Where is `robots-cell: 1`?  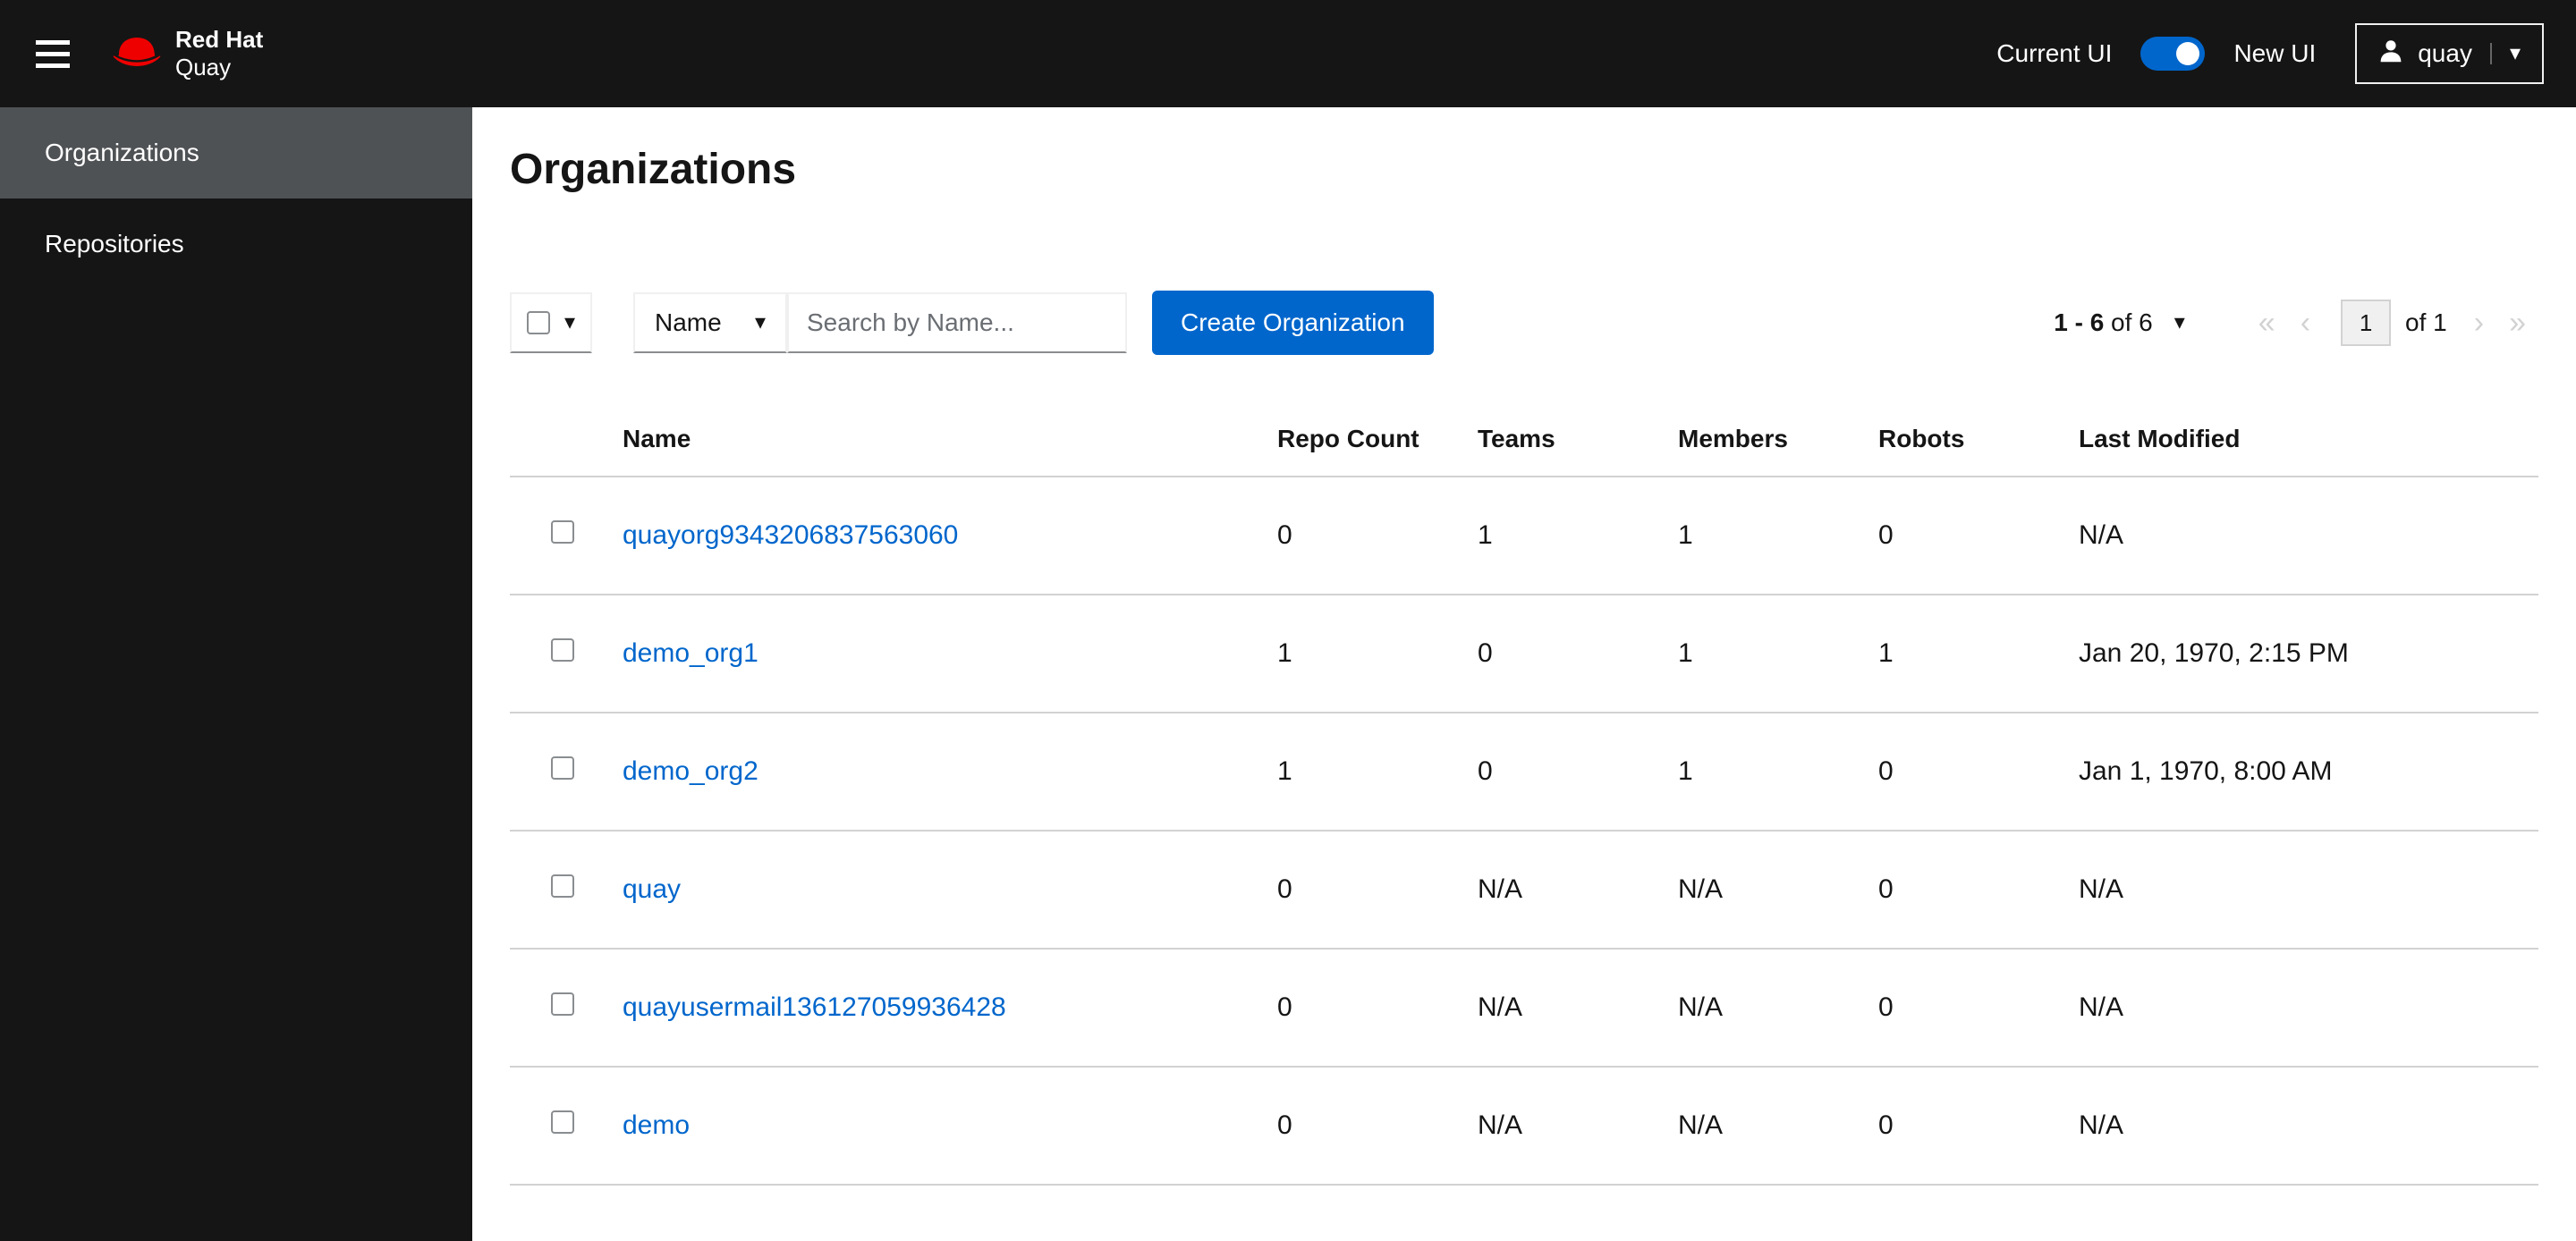 robots-cell: 1 is located at coordinates (1886, 653).